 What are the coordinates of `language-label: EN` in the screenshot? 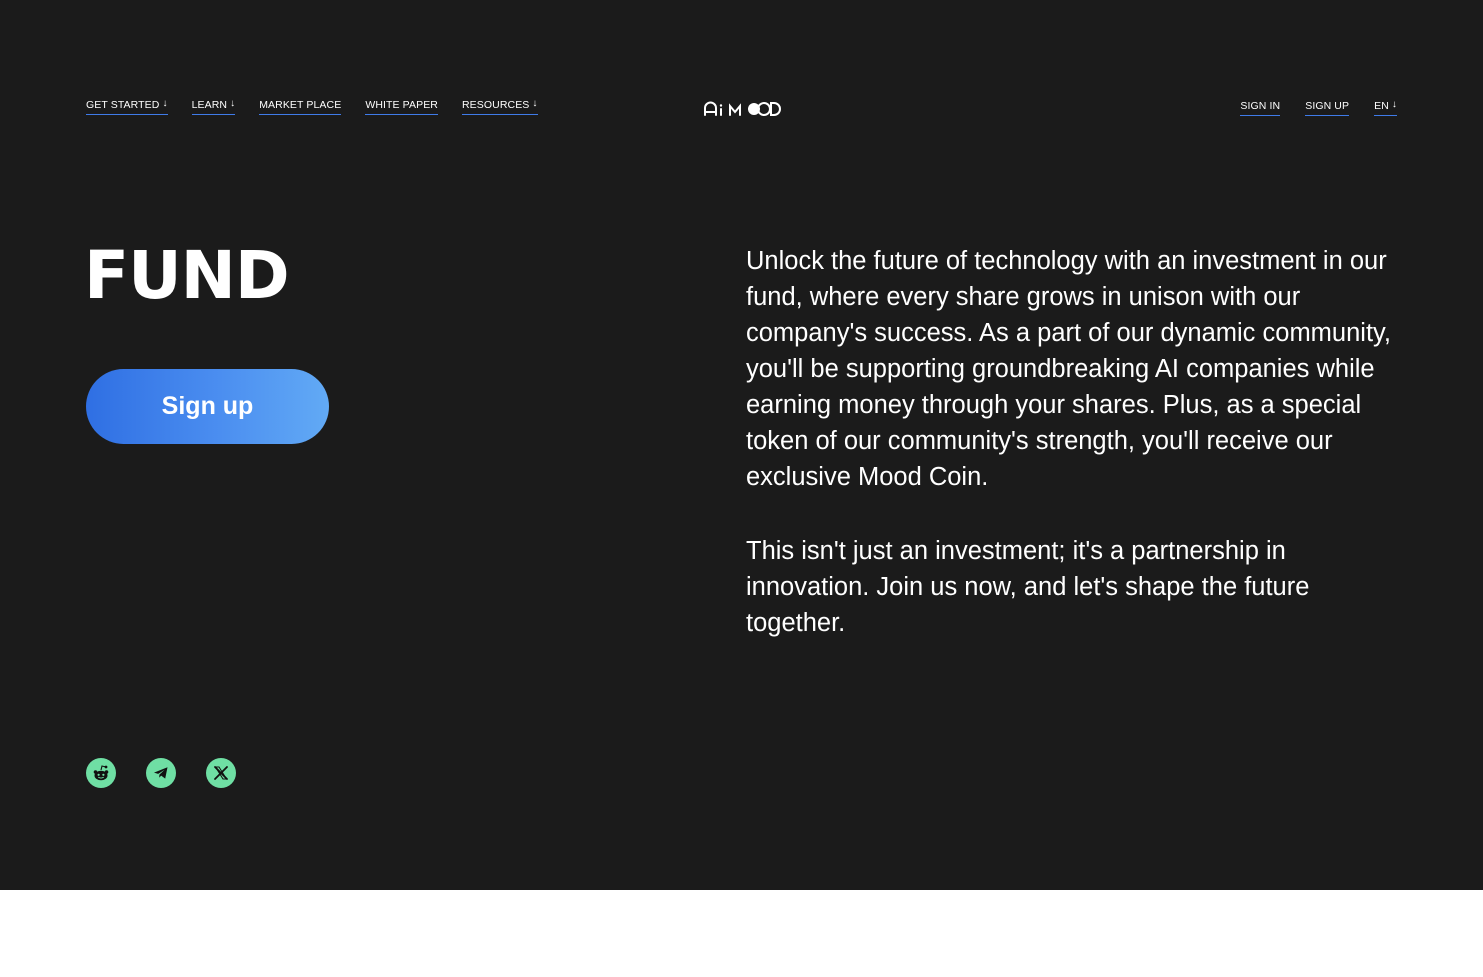 It's located at (1381, 106).